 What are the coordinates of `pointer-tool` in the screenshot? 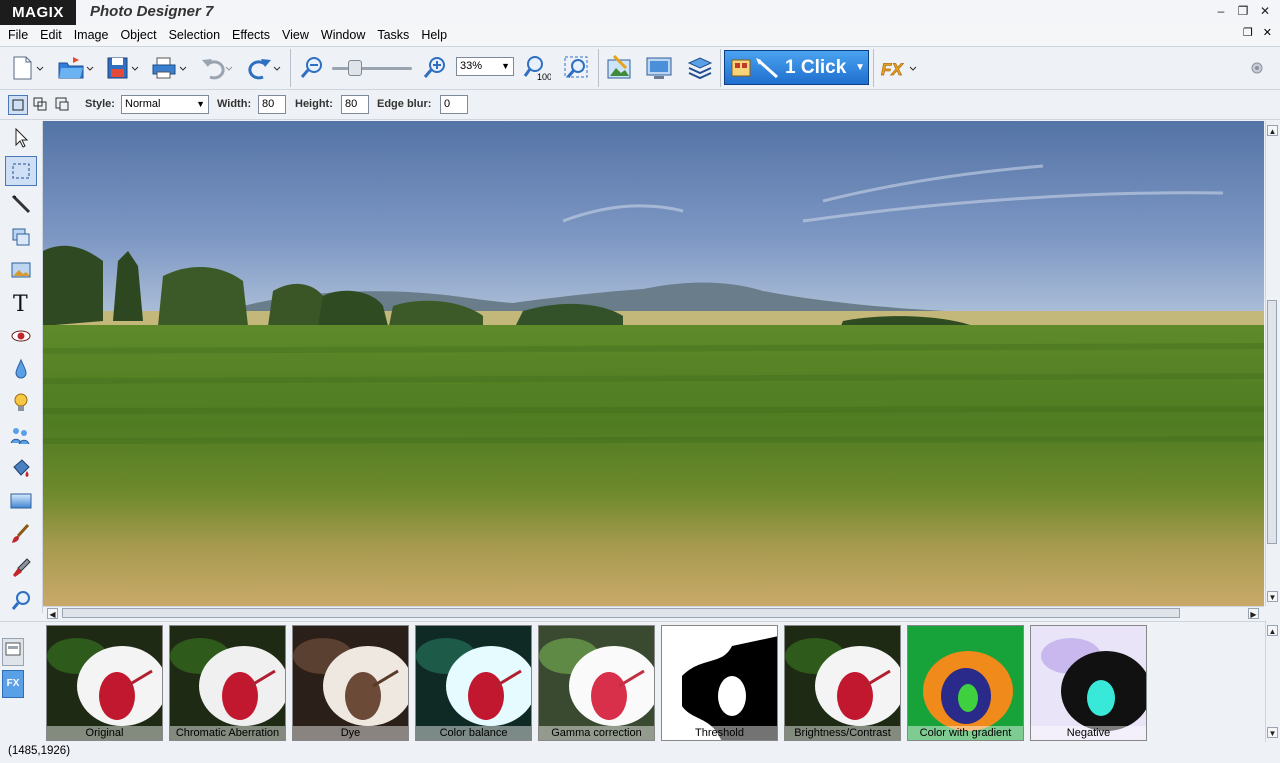 It's located at (21, 138).